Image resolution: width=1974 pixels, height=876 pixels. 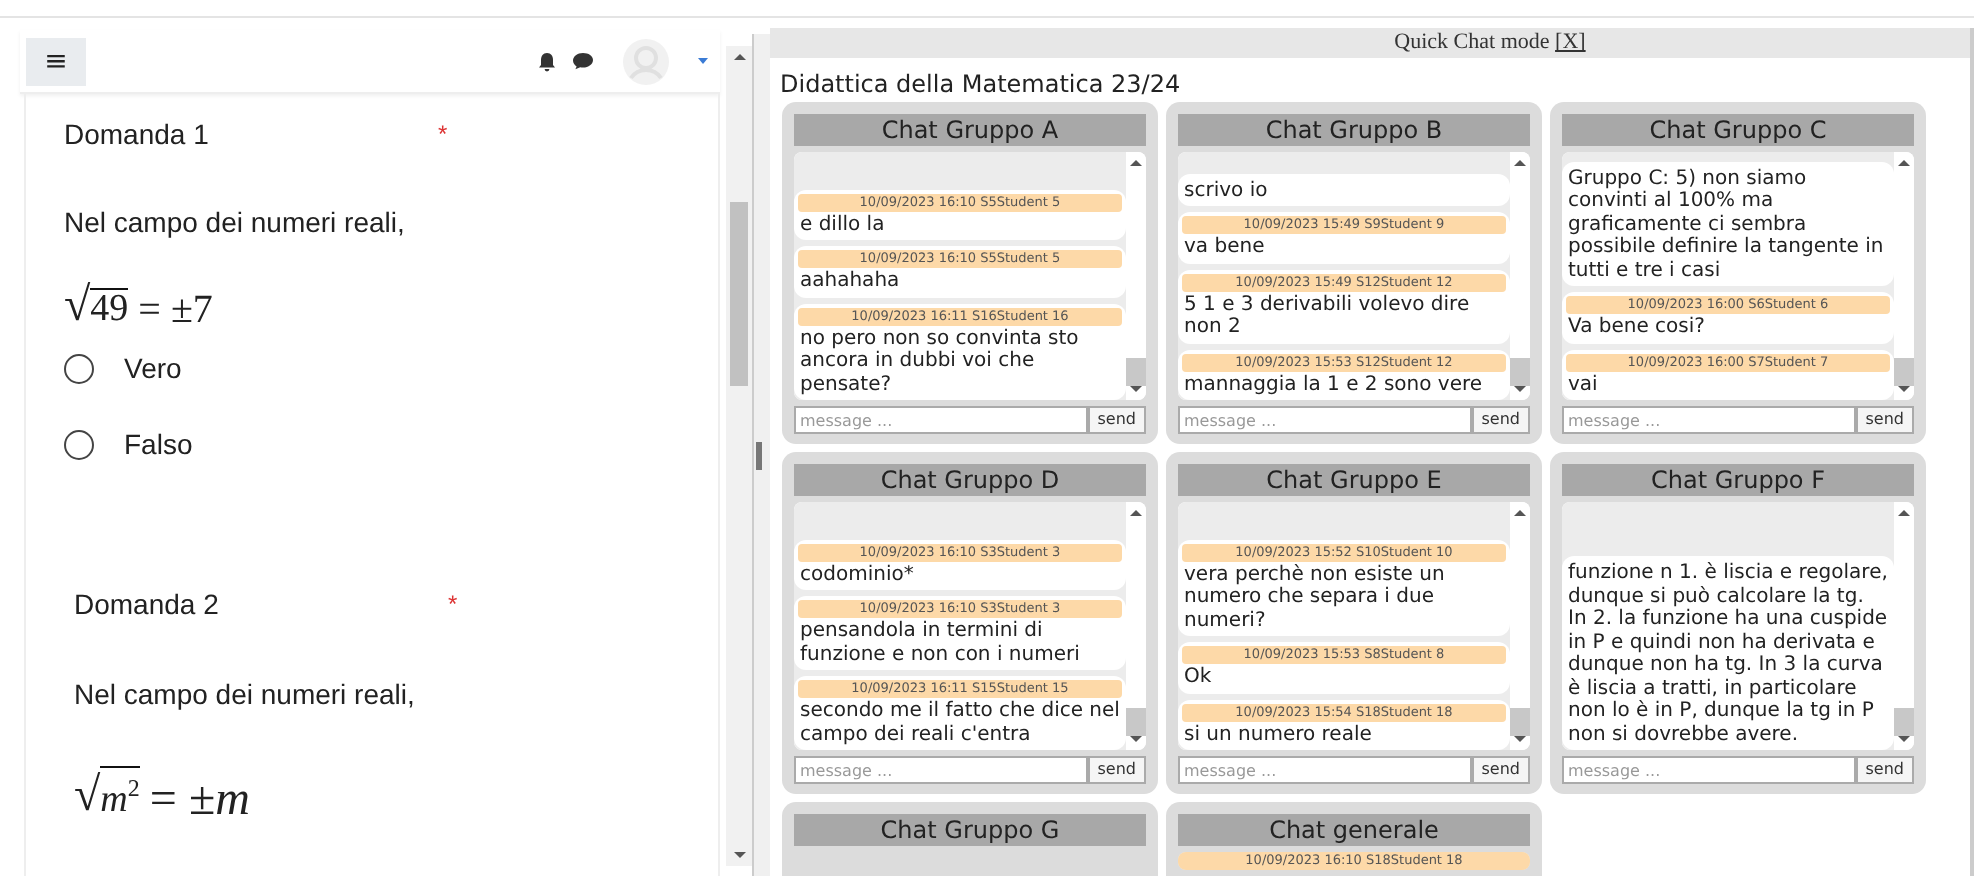 I want to click on chat-title: Chat Gruppo B, so click(x=1354, y=130).